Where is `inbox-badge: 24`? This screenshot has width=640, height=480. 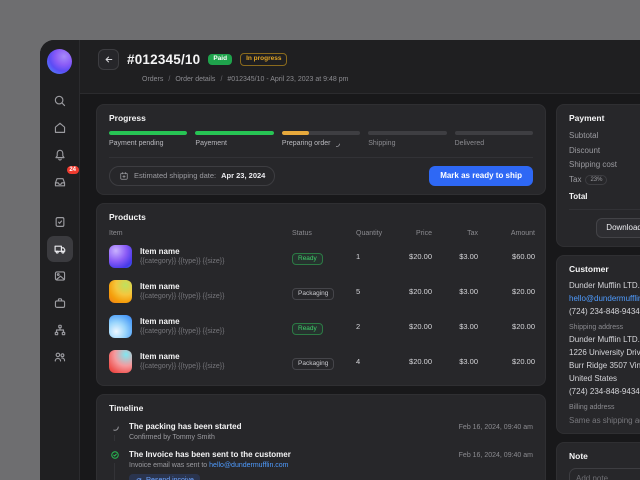
inbox-badge: 24 is located at coordinates (72, 170).